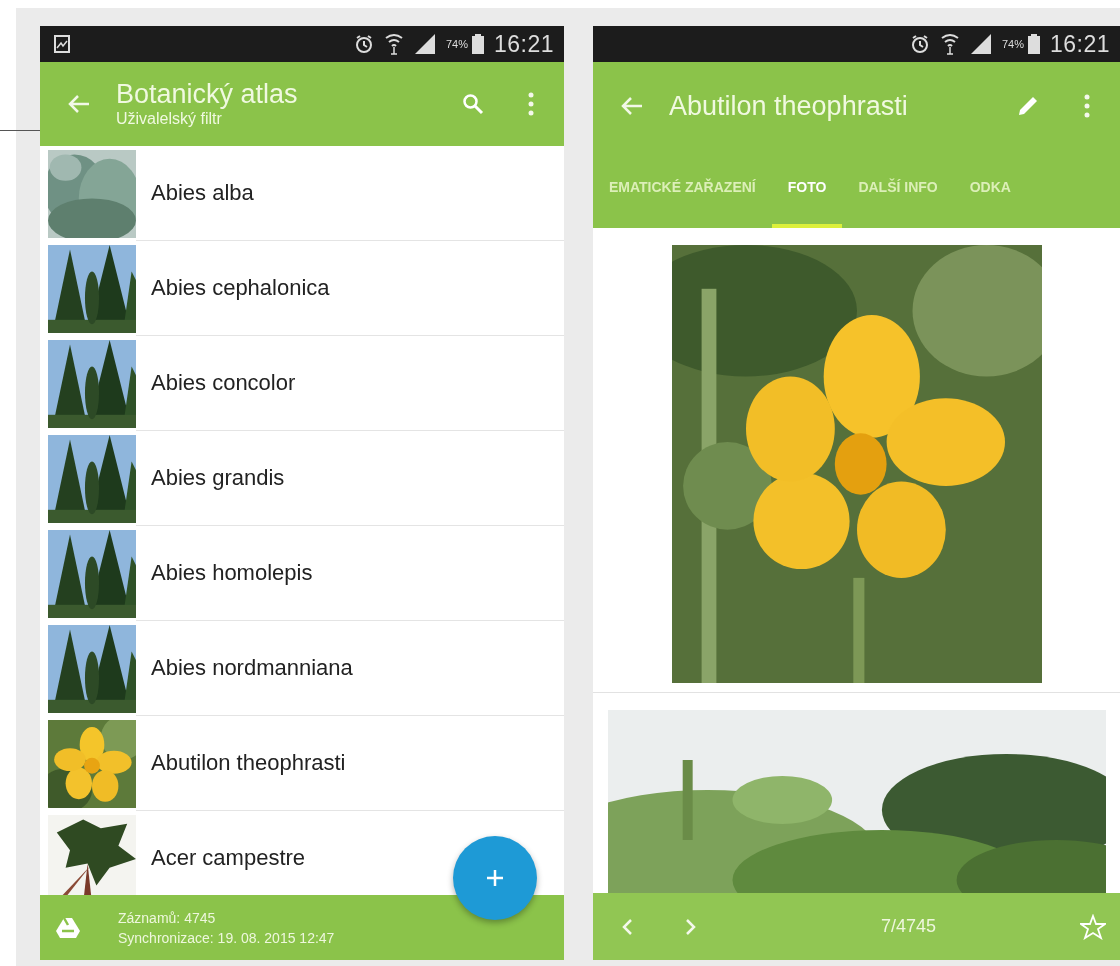  Describe the element at coordinates (226, 937) in the screenshot. I see `sync-date: Synchronizace: 19. 08. 2015 12:47` at that location.